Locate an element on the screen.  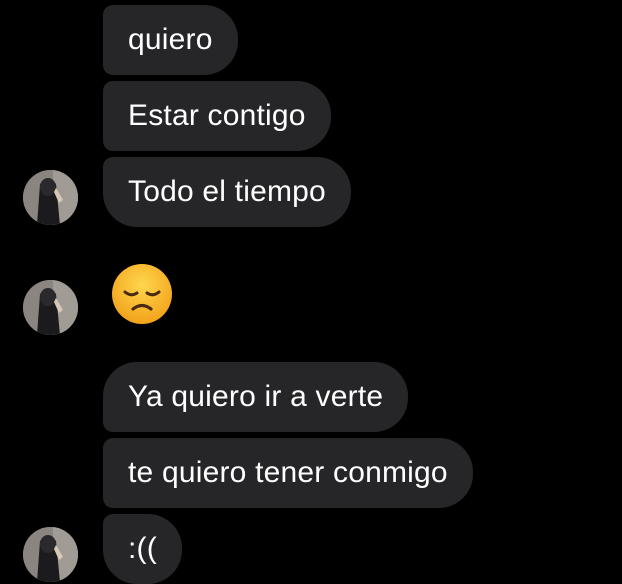
message-text: Ya quiero ir a verte is located at coordinates (256, 396).